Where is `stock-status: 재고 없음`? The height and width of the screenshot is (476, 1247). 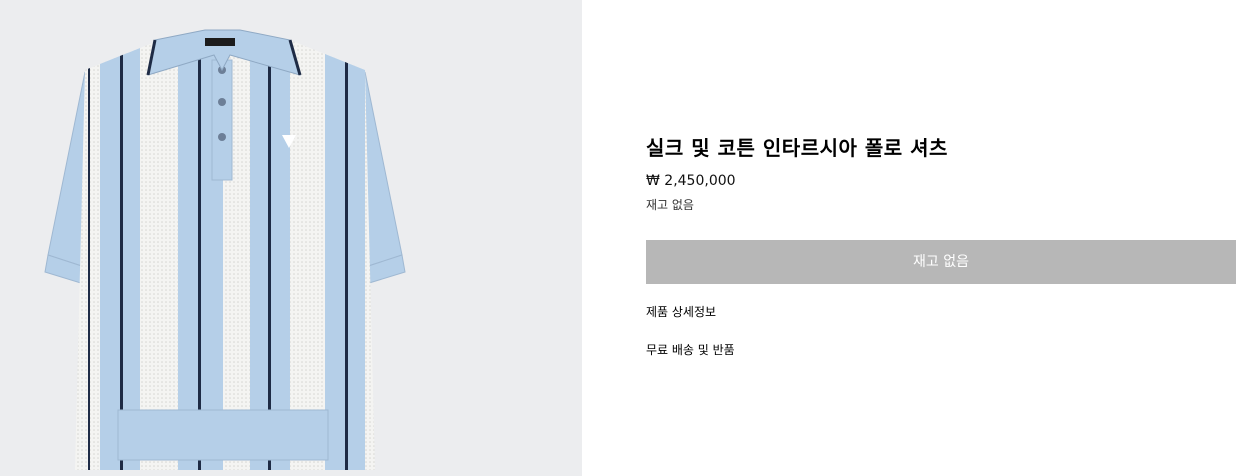
stock-status: 재고 없음 is located at coordinates (670, 205).